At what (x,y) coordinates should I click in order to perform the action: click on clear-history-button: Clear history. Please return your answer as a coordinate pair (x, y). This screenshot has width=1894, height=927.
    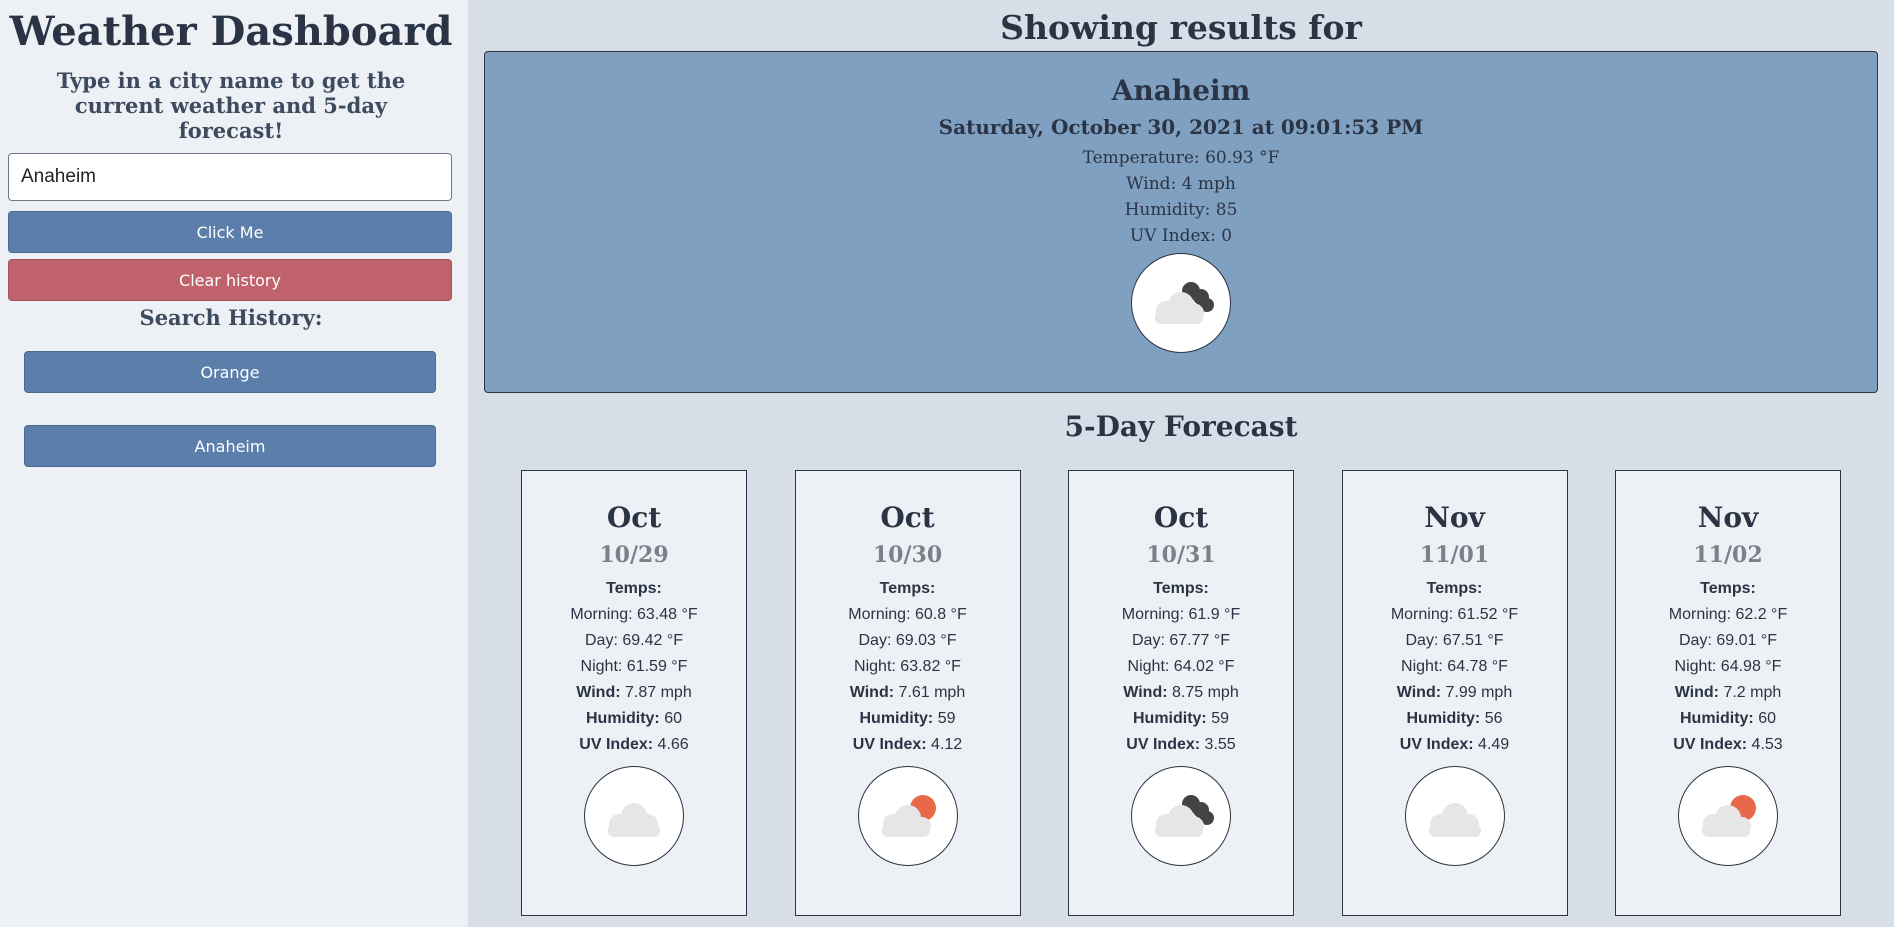
    Looking at the image, I should click on (230, 280).